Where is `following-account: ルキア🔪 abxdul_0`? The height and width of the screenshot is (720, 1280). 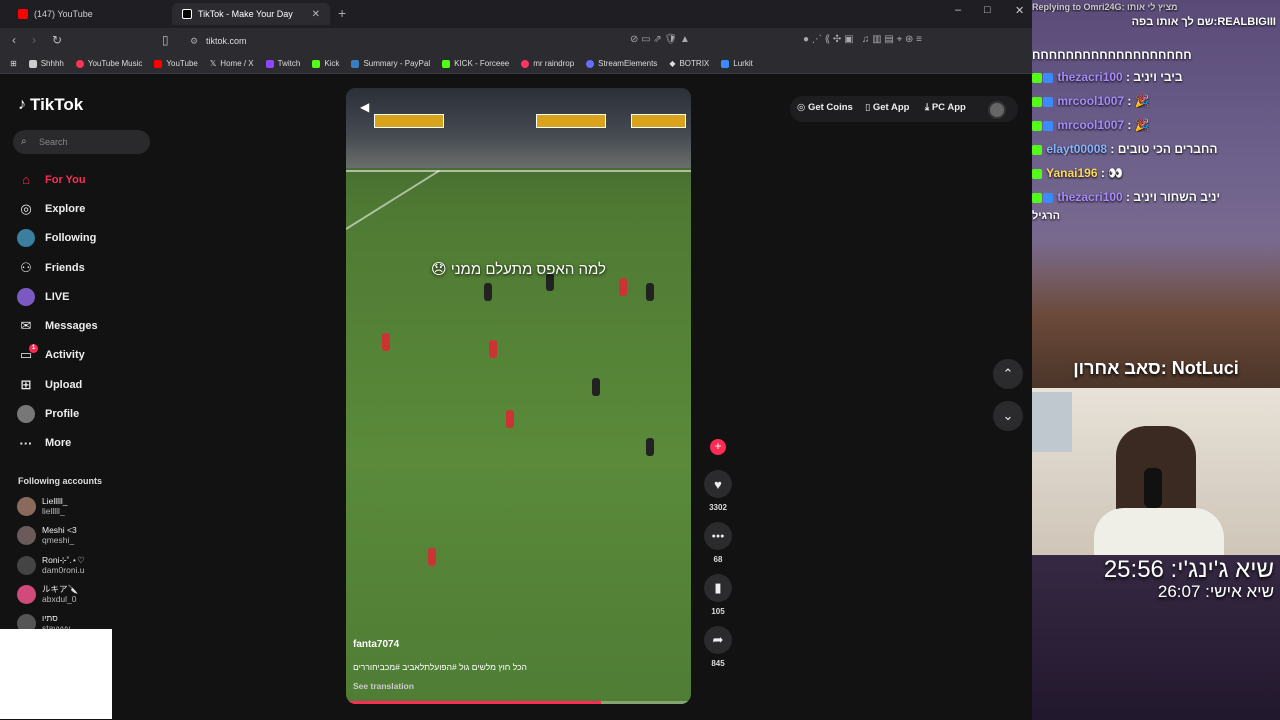
following-account: ルキア🔪 abxdul_0 is located at coordinates (47, 594).